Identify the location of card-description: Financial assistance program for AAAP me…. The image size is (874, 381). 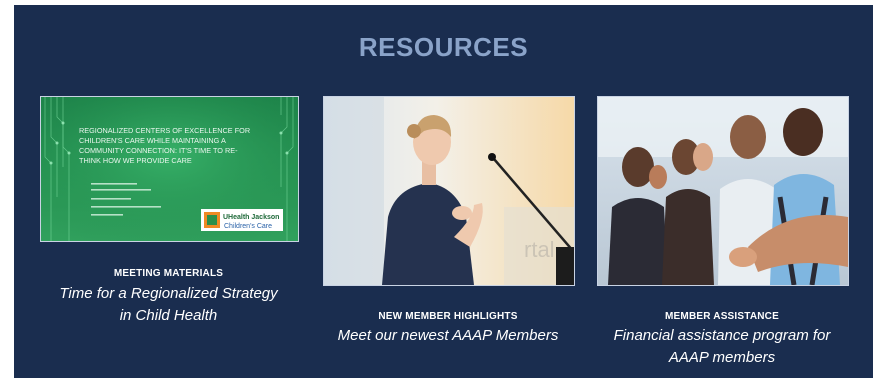
(722, 347).